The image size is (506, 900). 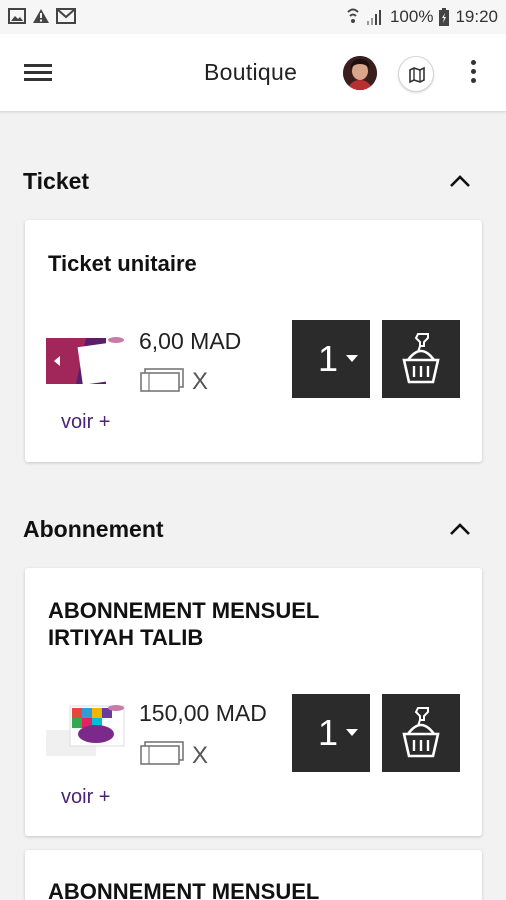 What do you see at coordinates (190, 341) in the screenshot?
I see `product-price: 6,00 MAD` at bounding box center [190, 341].